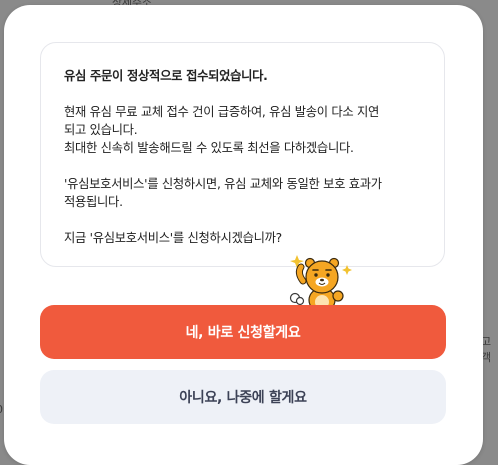  I want to click on background-customer-label: 고객, so click(486, 349).